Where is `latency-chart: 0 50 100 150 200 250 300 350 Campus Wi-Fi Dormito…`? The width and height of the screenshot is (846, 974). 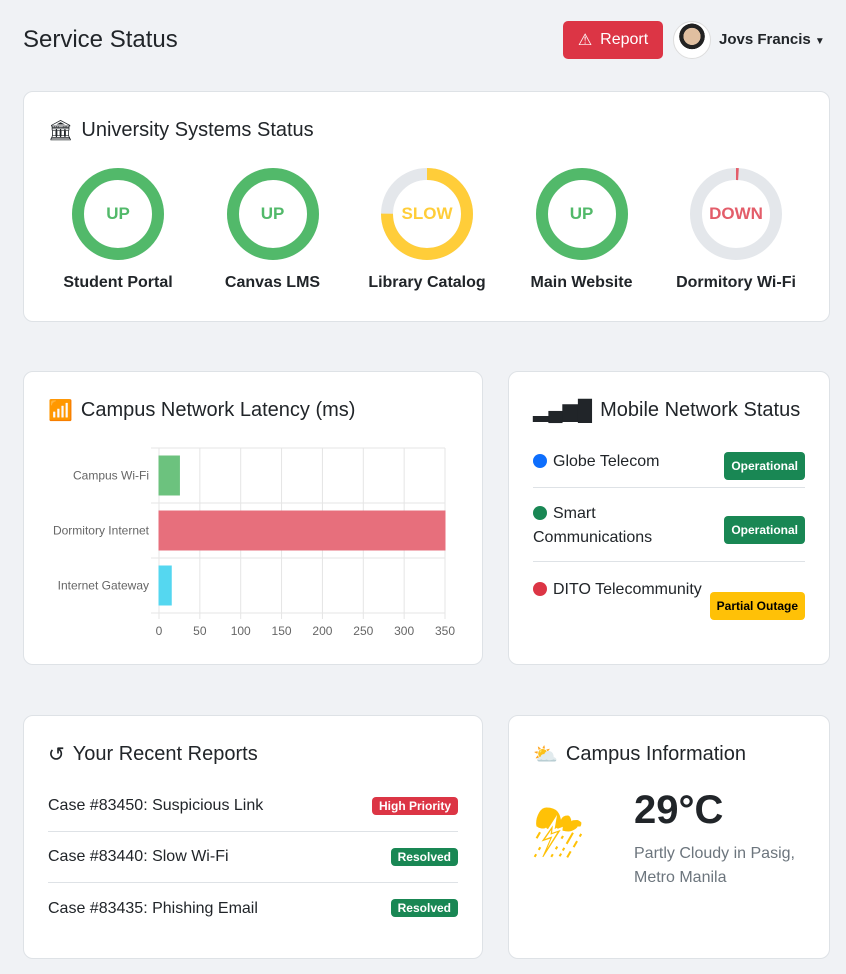 latency-chart: 0 50 100 150 200 250 300 350 Campus Wi-Fi Dormito… is located at coordinates (254, 542).